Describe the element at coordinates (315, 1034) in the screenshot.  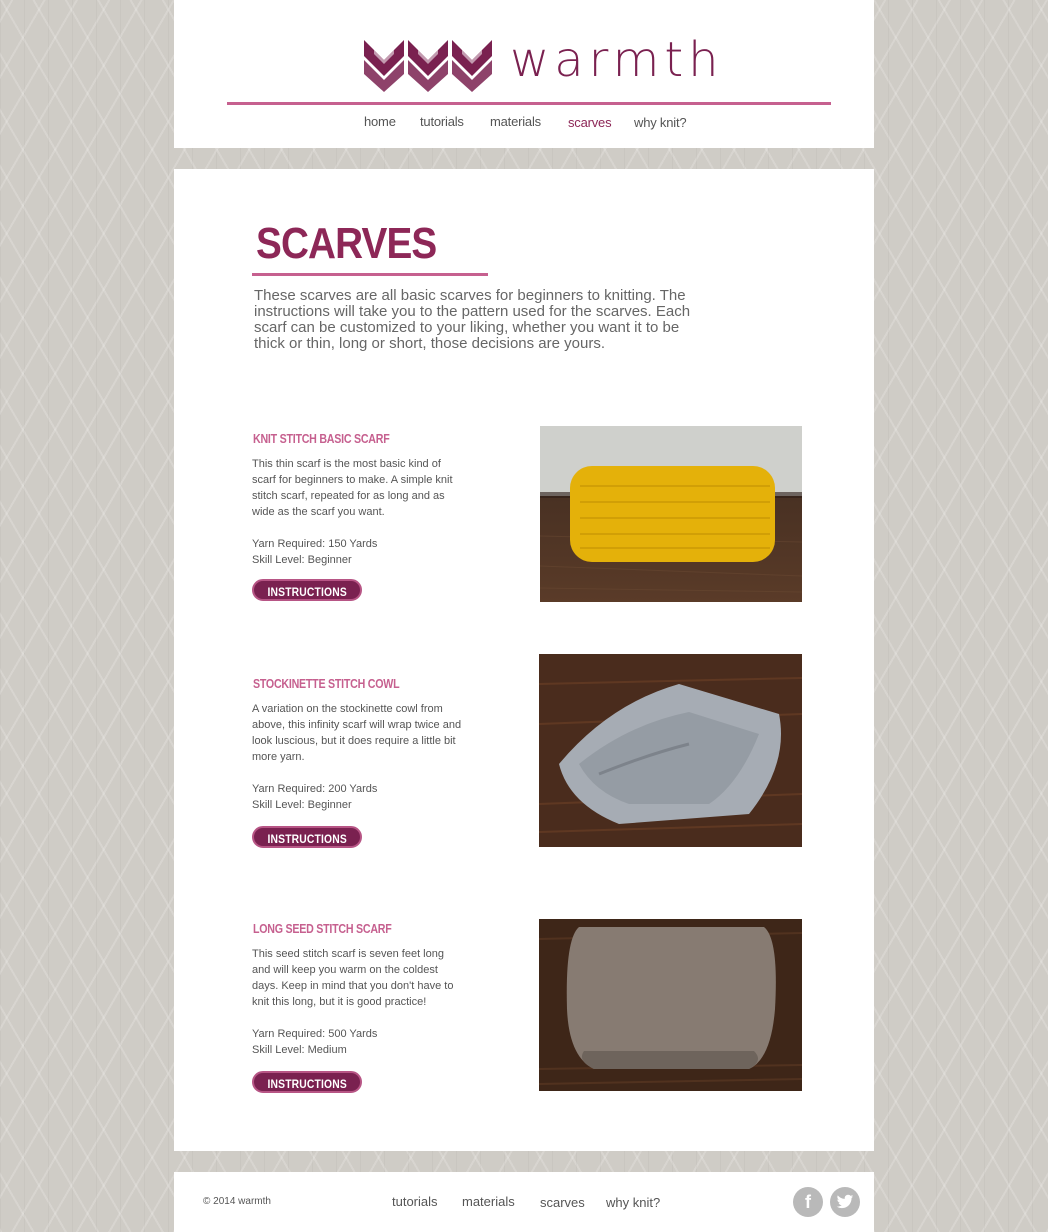
I see `yarn-required: Yarn Required: 500 Yards` at that location.